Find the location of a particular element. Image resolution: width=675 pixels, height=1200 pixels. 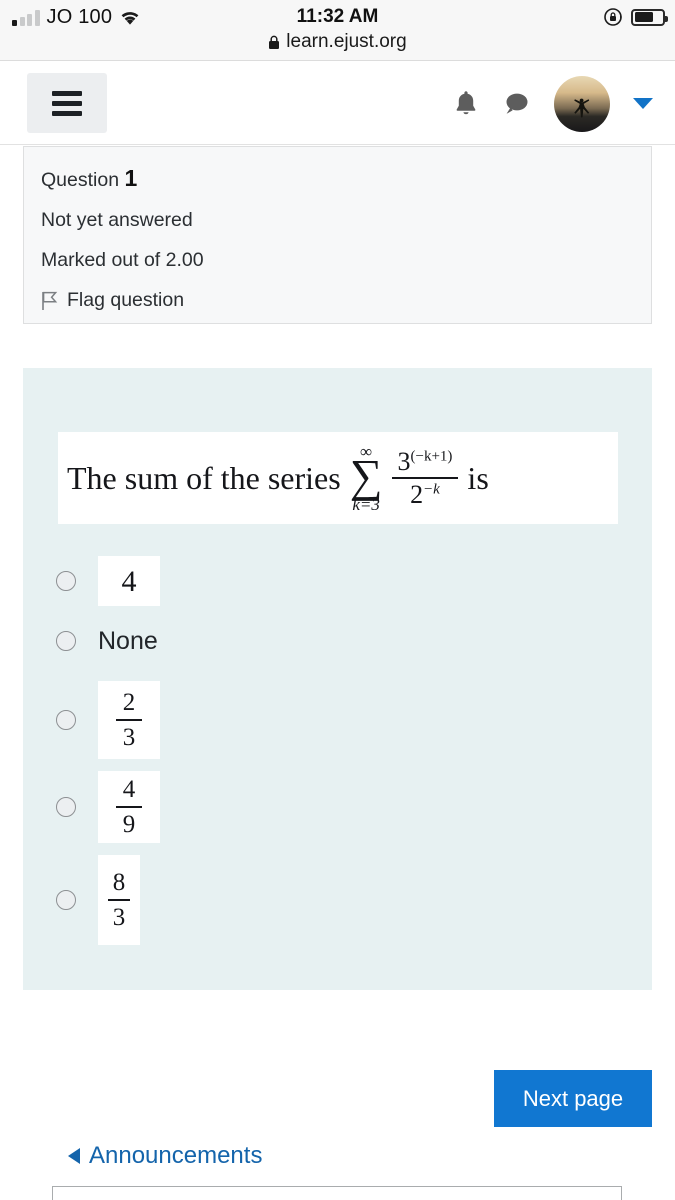

fraction-denominator: 2−k is located at coordinates (425, 493).